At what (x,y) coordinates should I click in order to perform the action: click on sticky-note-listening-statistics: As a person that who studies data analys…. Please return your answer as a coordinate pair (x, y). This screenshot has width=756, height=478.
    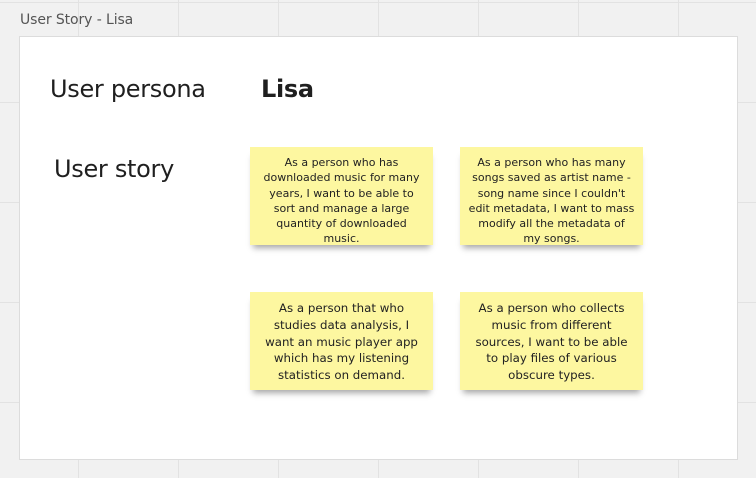
    Looking at the image, I should click on (341, 341).